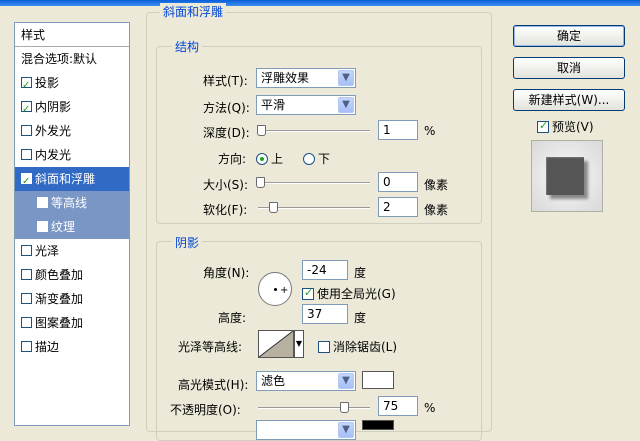 This screenshot has height=441, width=640. I want to click on structure-title: 结构, so click(187, 46).